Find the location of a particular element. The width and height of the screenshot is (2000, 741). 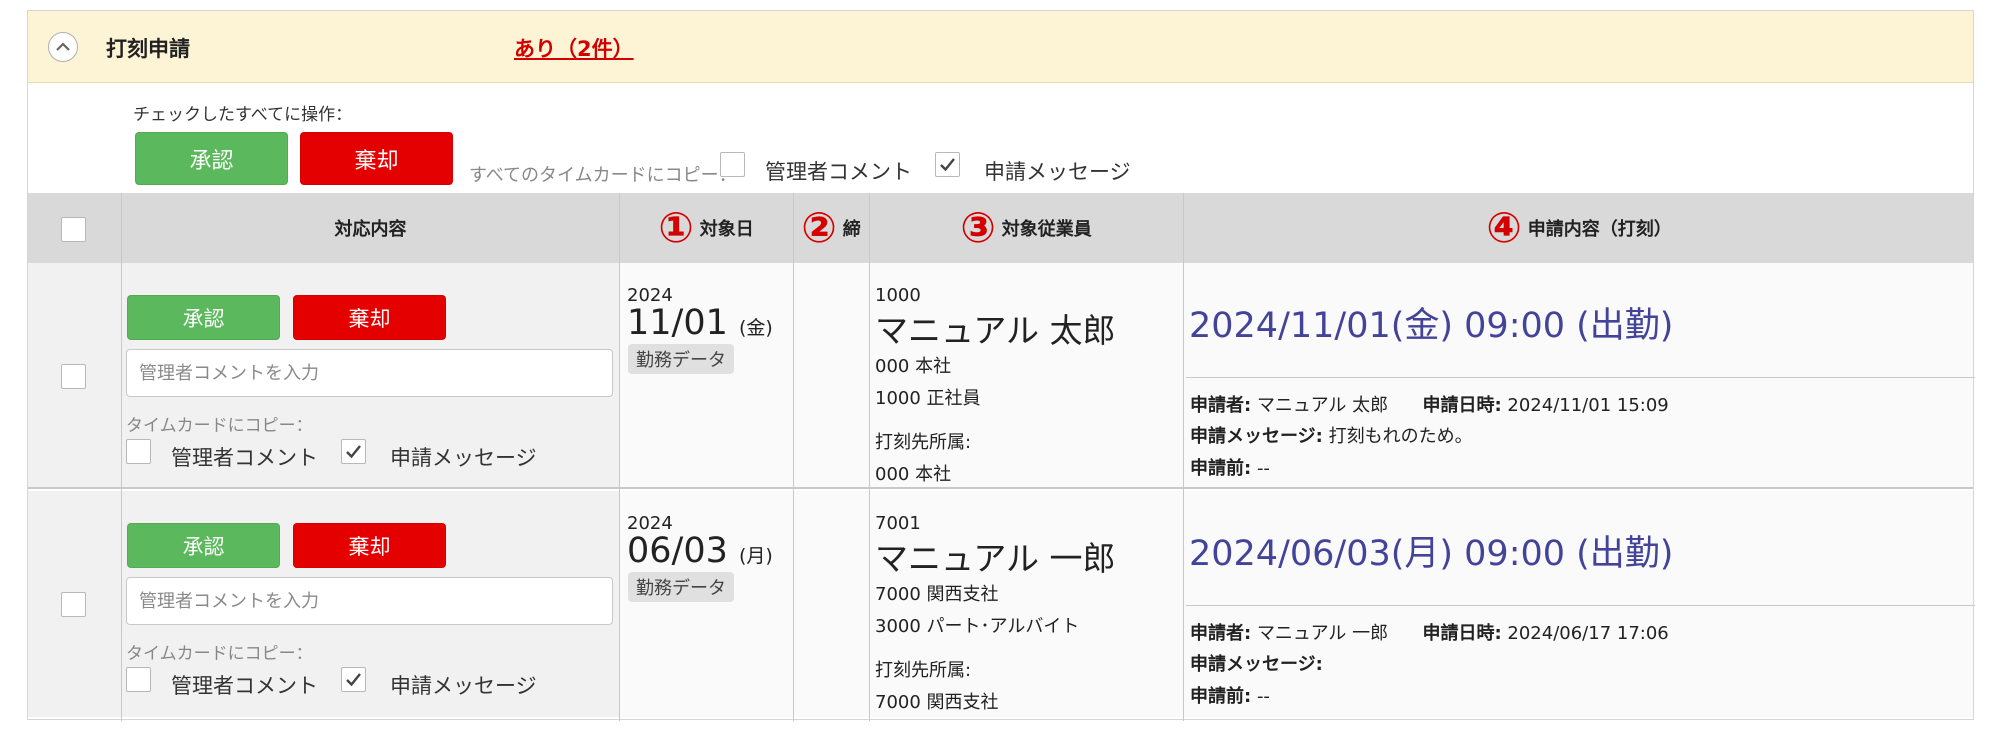

employee-department: 7000 関西支社 is located at coordinates (937, 594).